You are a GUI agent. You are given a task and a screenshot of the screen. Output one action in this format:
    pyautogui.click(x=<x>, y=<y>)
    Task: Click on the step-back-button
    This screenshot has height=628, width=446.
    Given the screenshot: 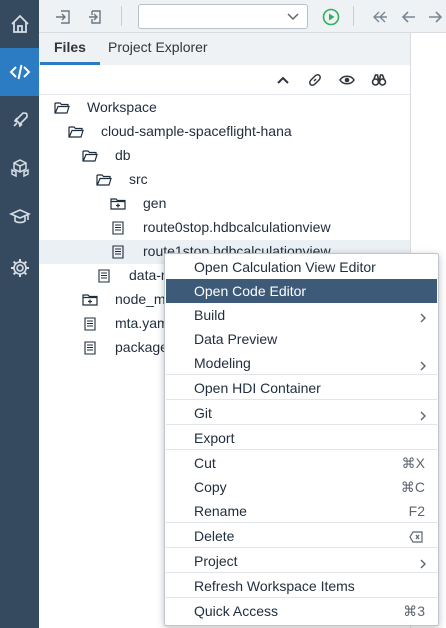 What is the action you would take?
    pyautogui.click(x=380, y=17)
    